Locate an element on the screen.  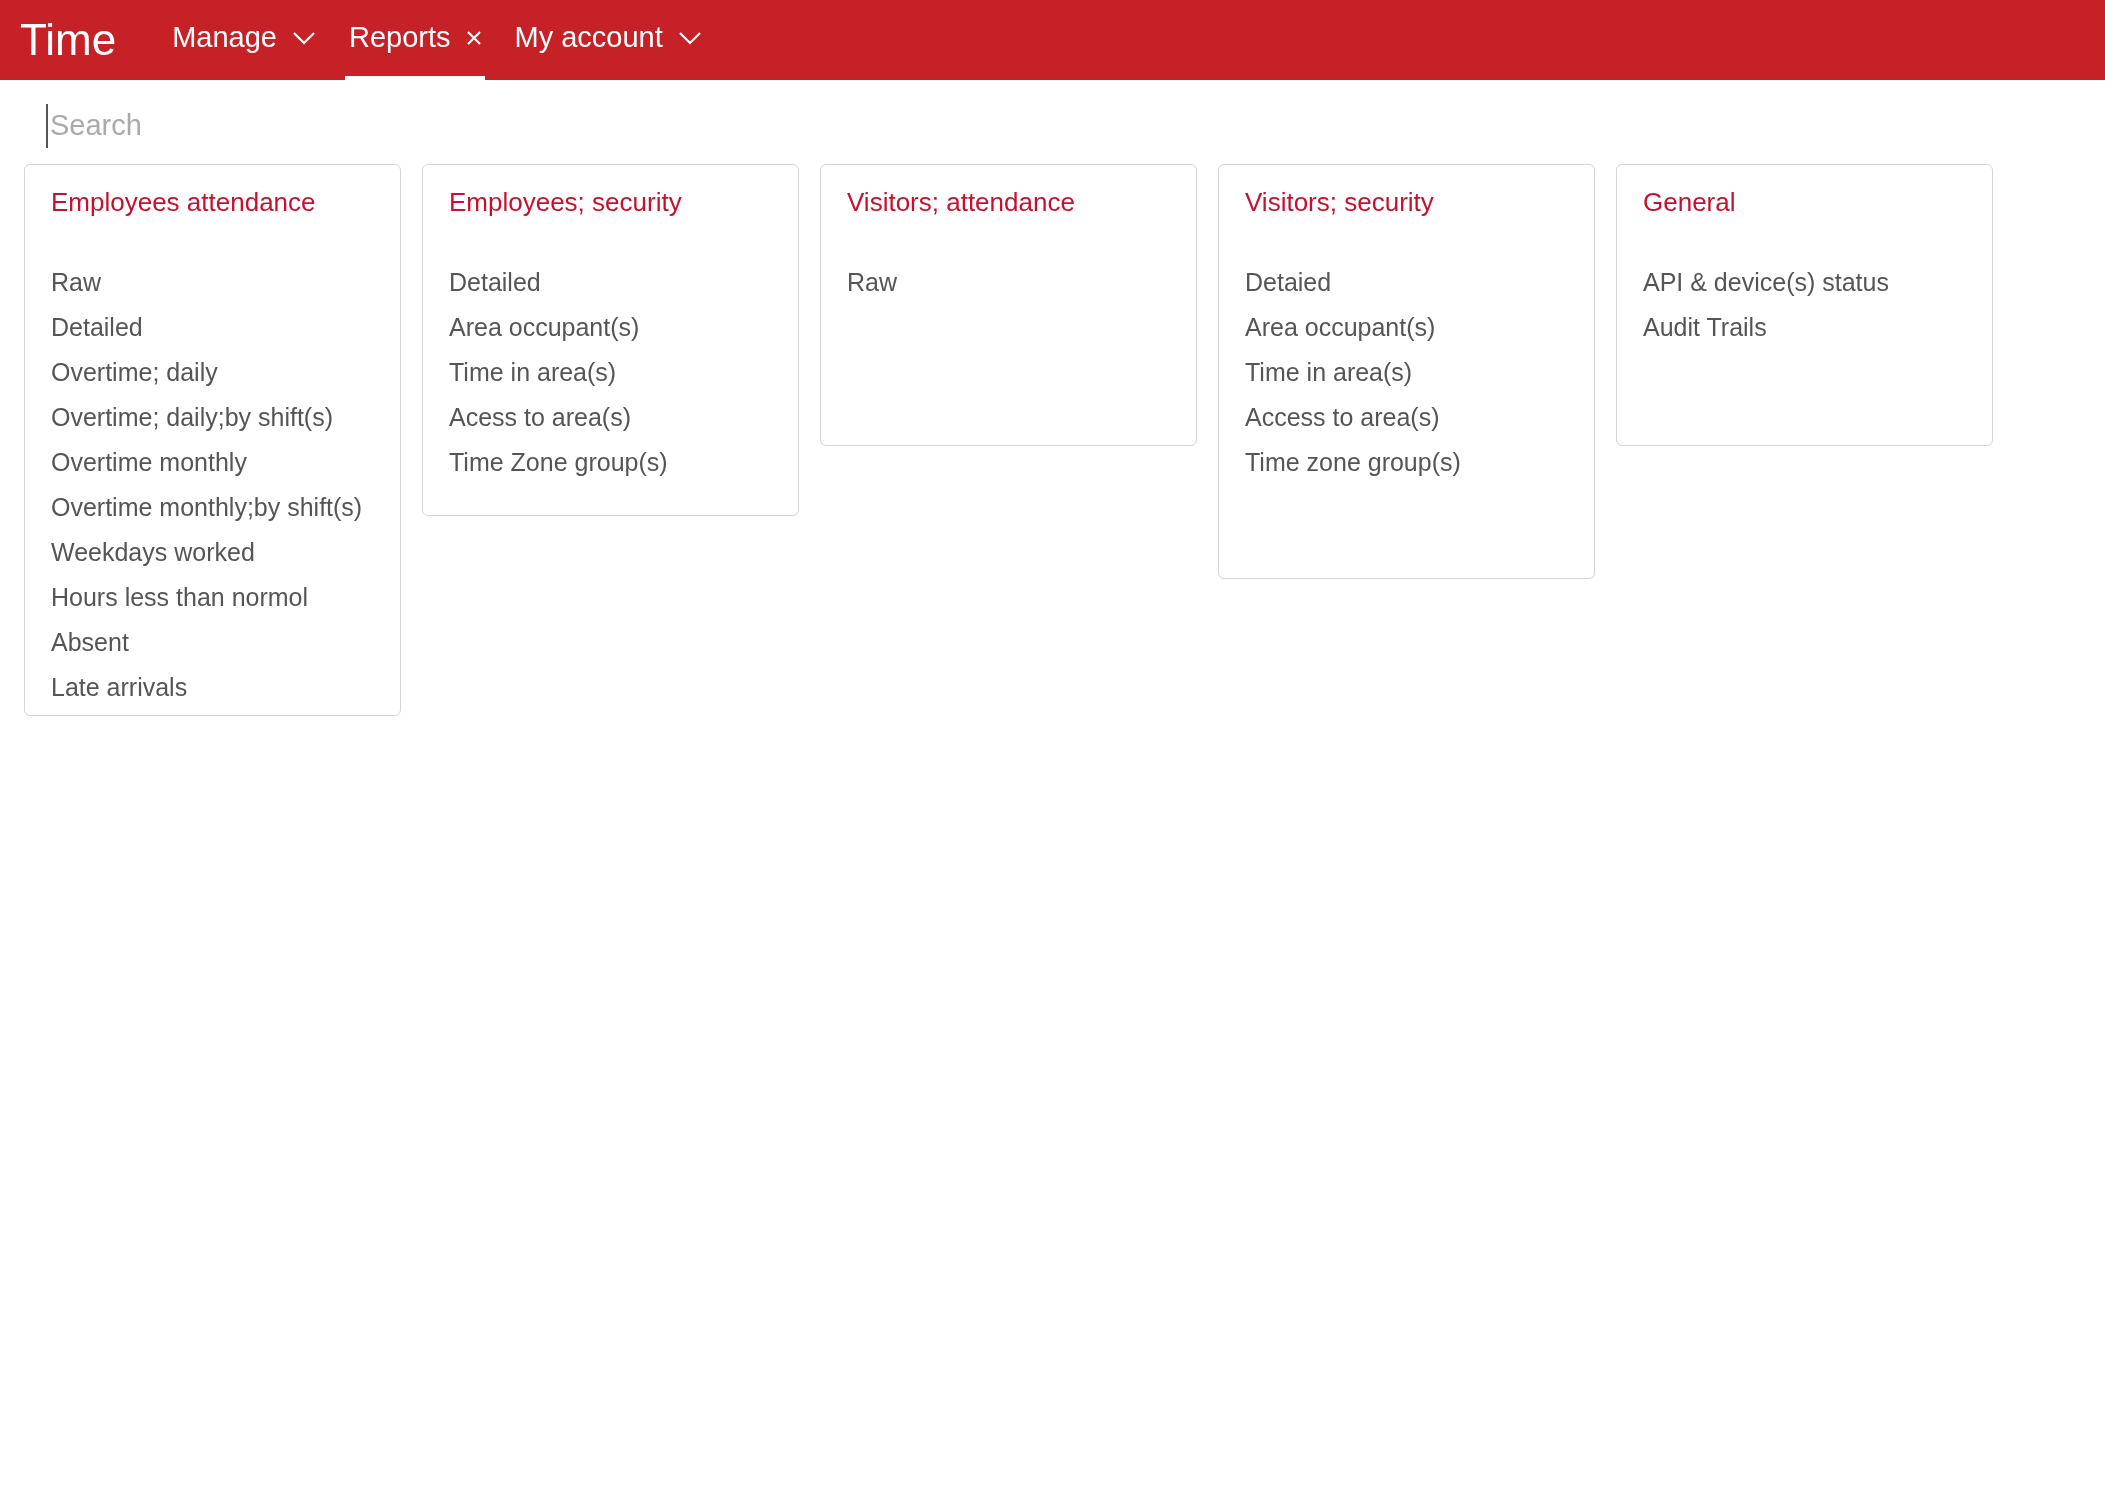
search-field: Search is located at coordinates (446, 126).